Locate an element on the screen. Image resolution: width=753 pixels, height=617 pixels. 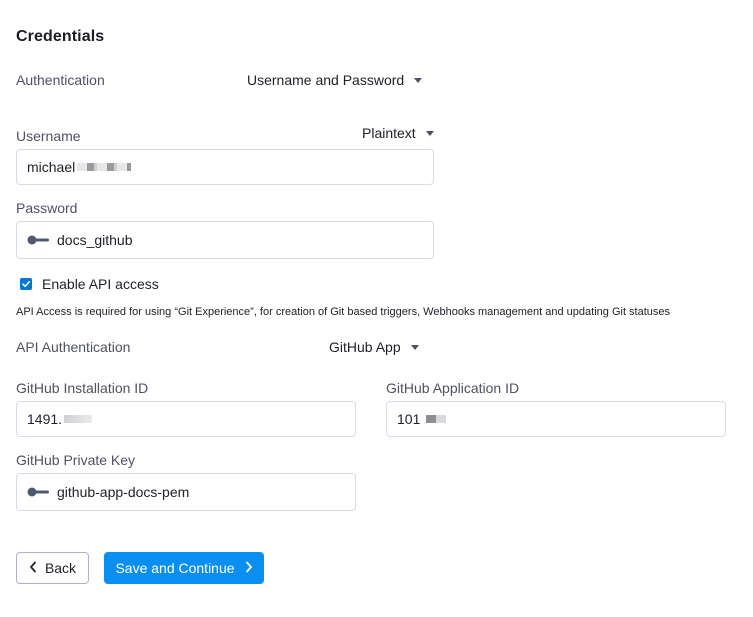
password-secret-input: docs_github is located at coordinates (225, 240).